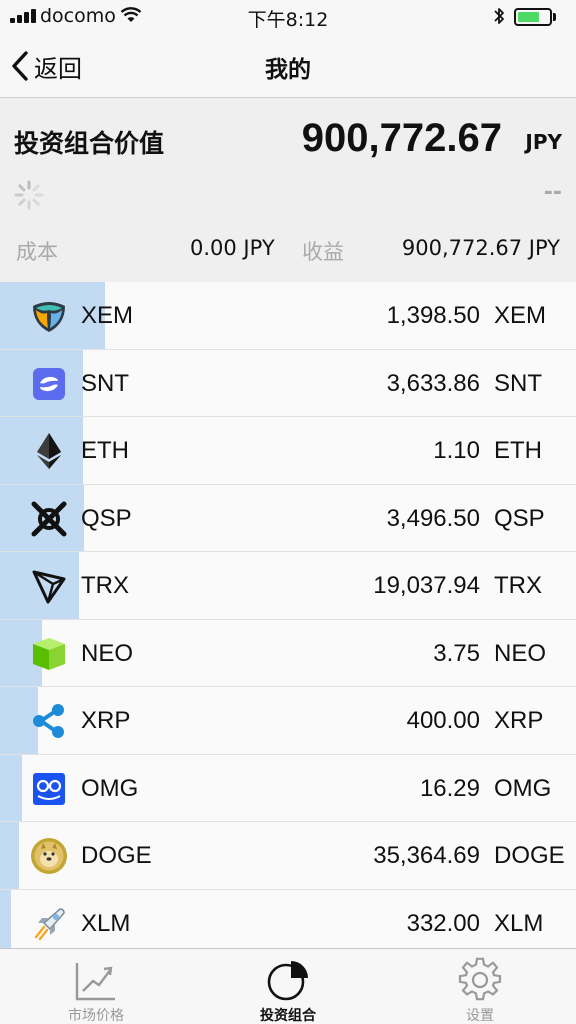 Image resolution: width=576 pixels, height=1024 pixels. What do you see at coordinates (96, 1016) in the screenshot?
I see `tab-label: 市场价格` at bounding box center [96, 1016].